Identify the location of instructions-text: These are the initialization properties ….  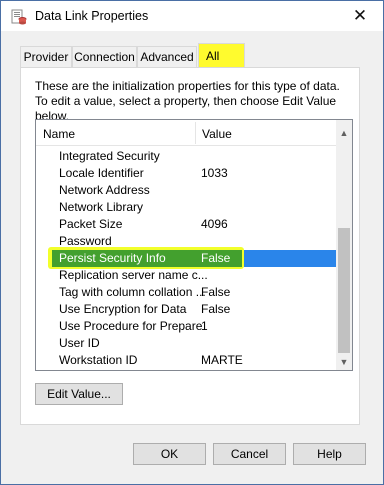
(187, 101).